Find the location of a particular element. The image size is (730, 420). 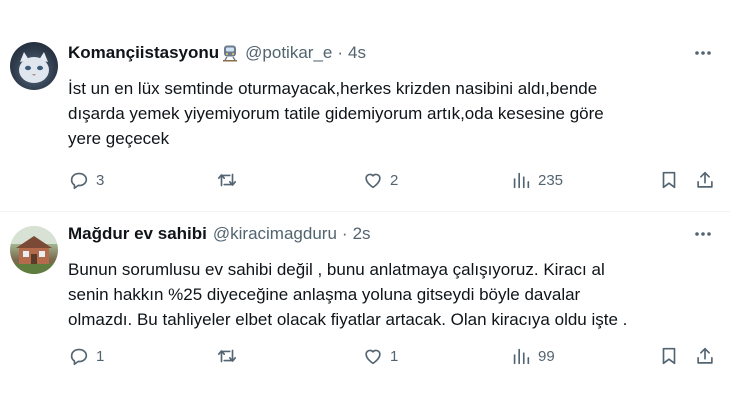

train-icon is located at coordinates (230, 53).